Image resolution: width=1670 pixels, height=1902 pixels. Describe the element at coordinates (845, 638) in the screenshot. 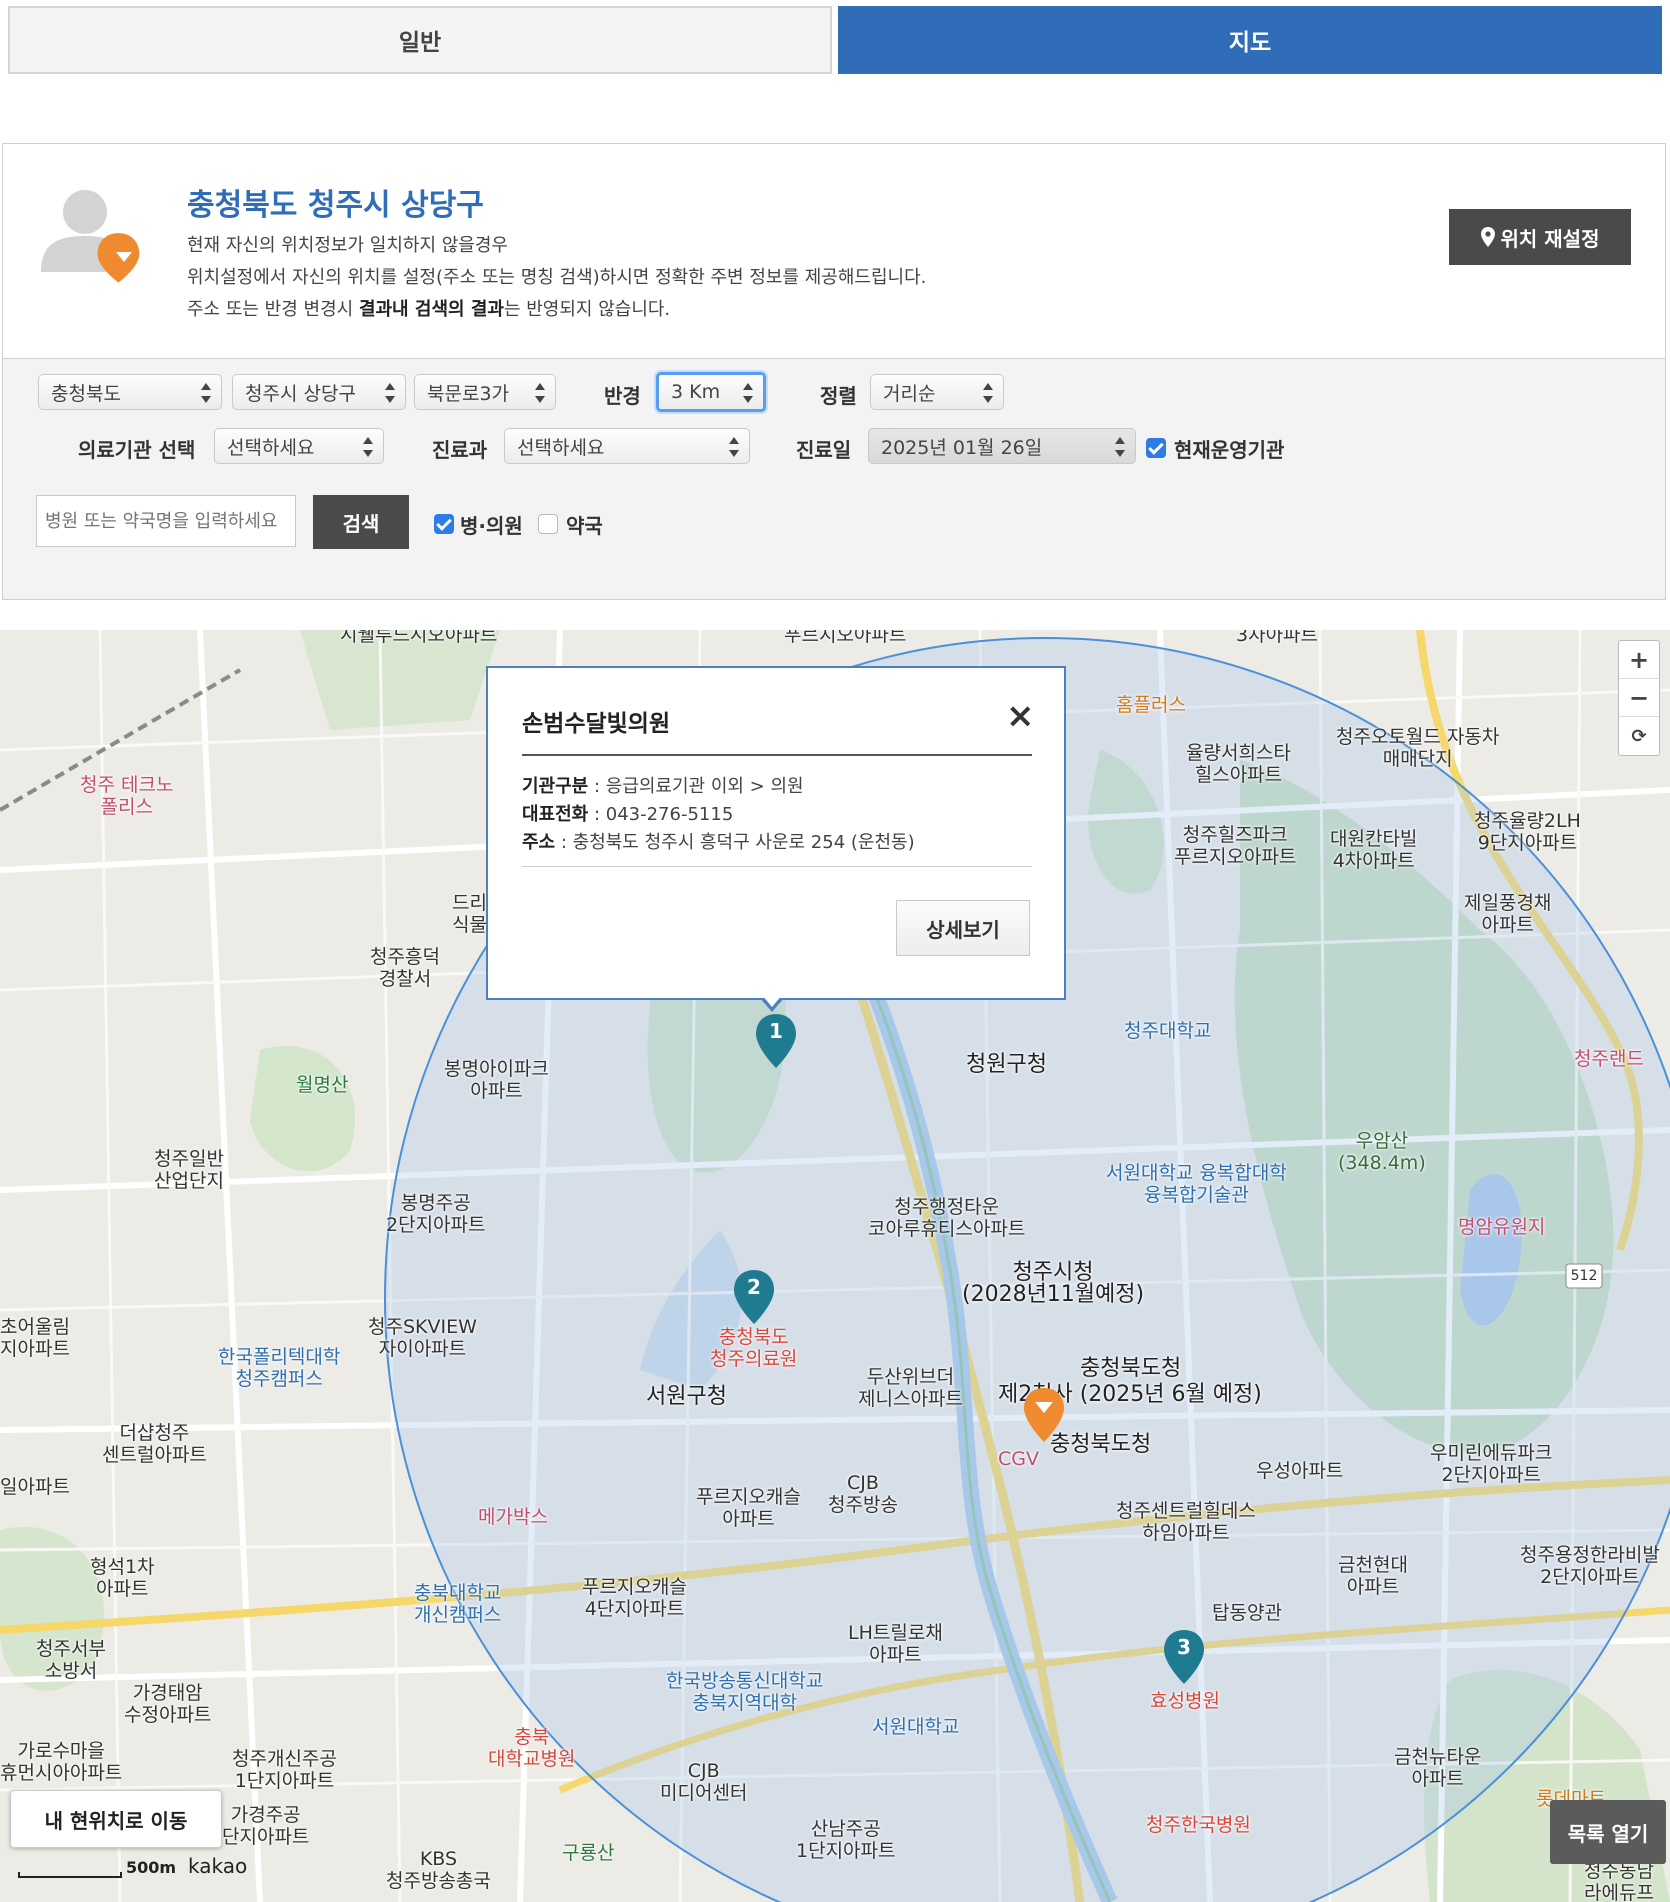

I see `map-label: 푸르지오아파트` at that location.